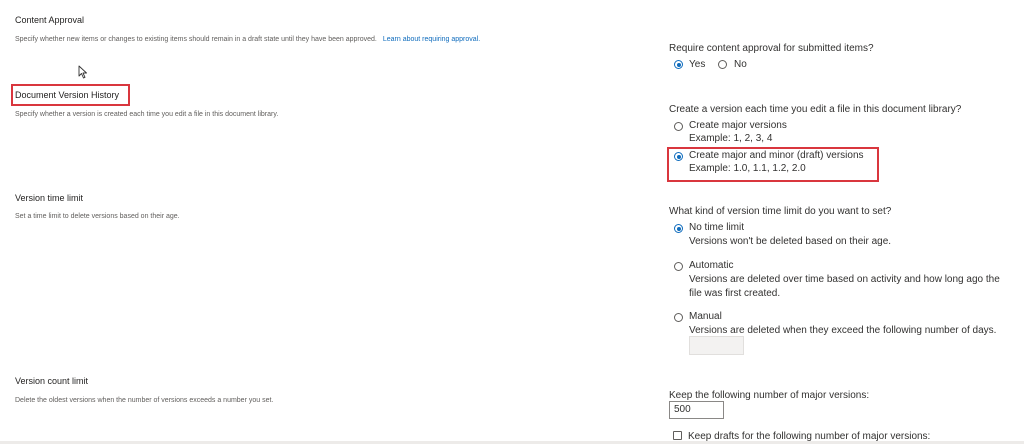  What do you see at coordinates (677, 435) in the screenshot?
I see `keep-drafts-checkbox` at bounding box center [677, 435].